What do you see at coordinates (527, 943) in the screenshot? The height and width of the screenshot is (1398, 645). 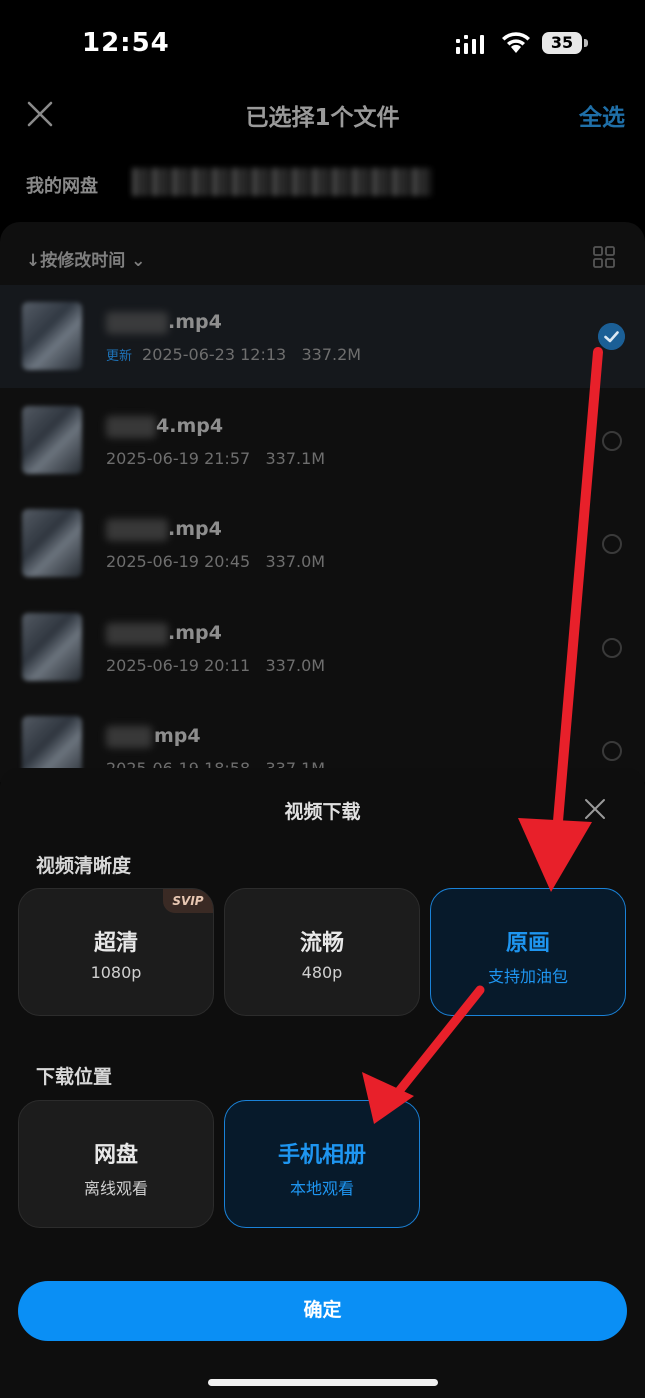 I see `option-title: 原画` at bounding box center [527, 943].